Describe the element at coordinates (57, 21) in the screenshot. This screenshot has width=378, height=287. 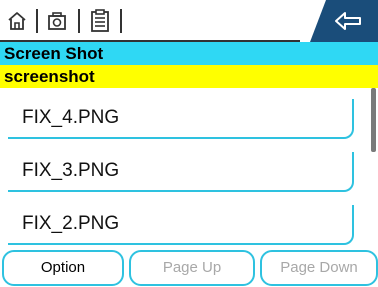
I see `camera-icon` at that location.